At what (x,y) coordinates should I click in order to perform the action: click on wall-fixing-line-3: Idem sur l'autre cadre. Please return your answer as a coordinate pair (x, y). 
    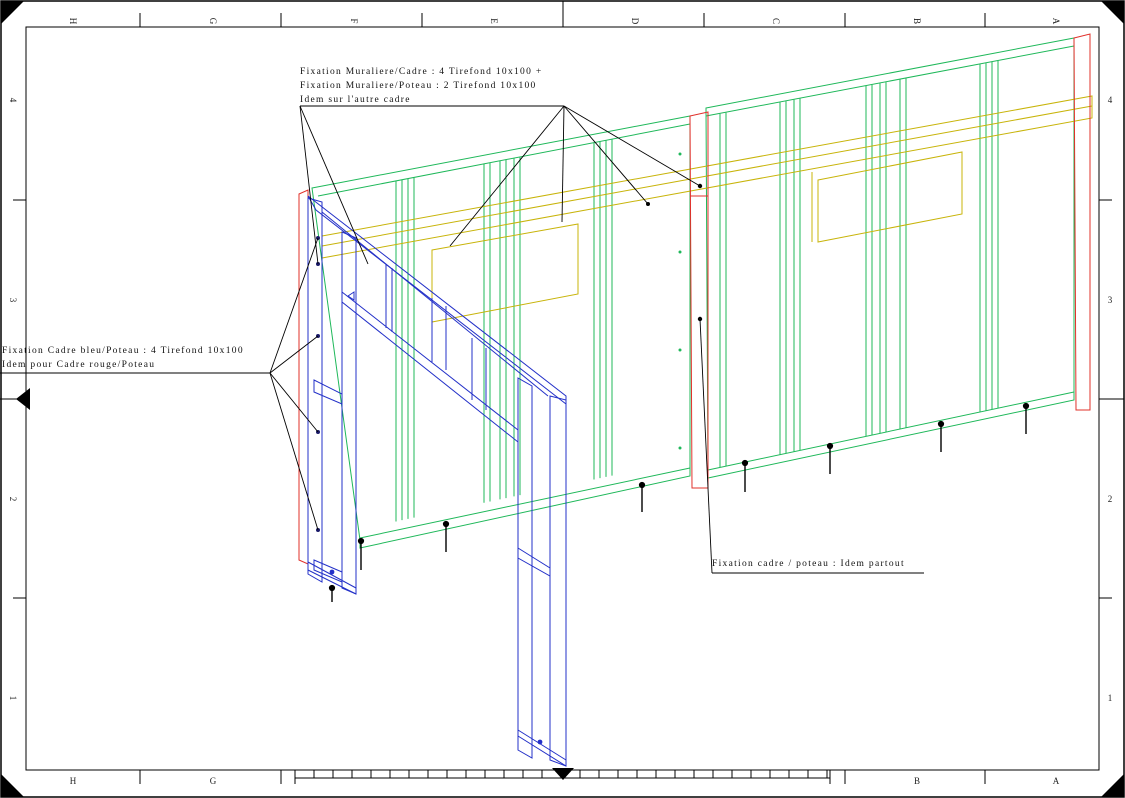
    Looking at the image, I should click on (355, 100).